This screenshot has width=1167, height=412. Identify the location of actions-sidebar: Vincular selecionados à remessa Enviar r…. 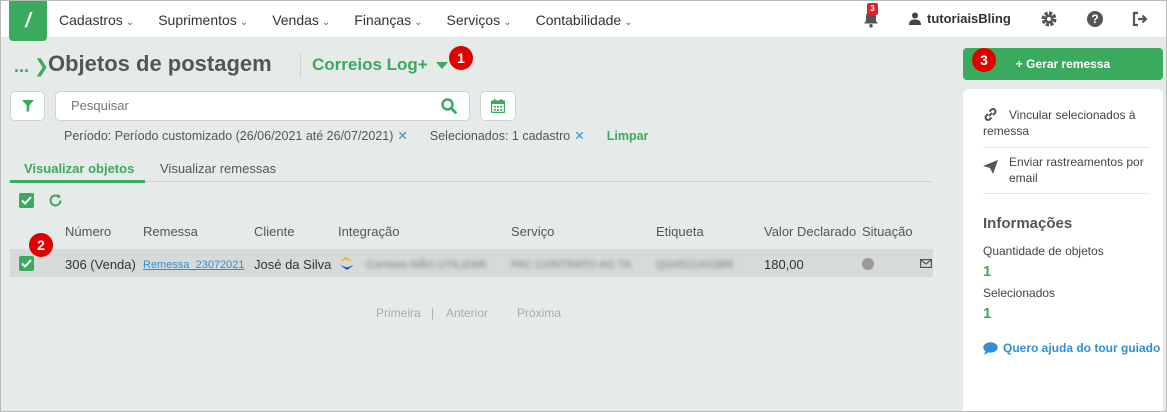
(1063, 250).